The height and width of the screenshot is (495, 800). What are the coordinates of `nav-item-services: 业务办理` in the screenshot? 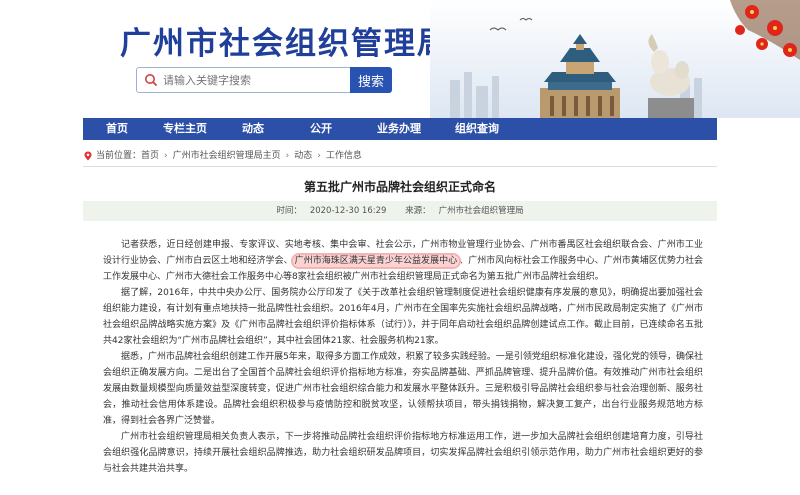 It's located at (399, 129).